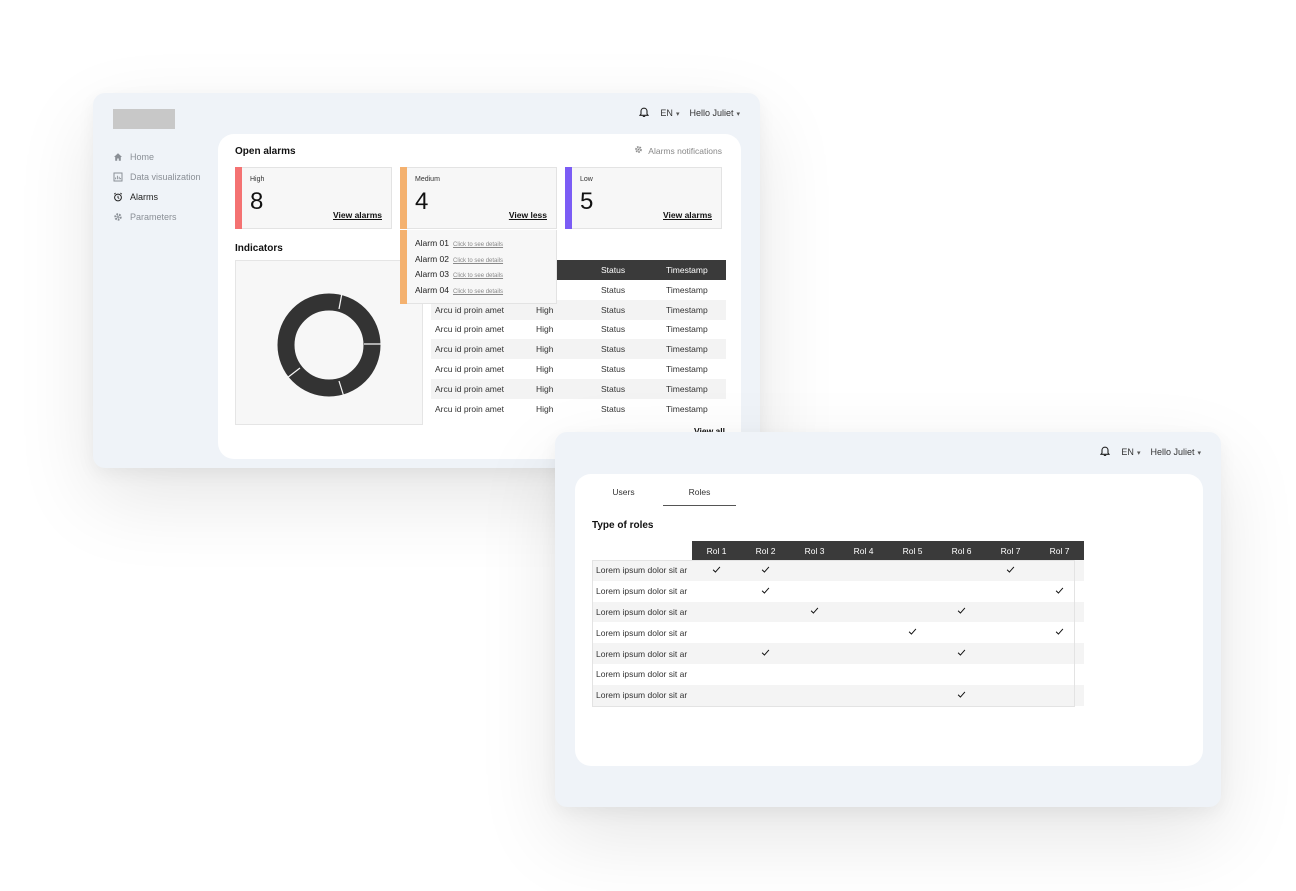 The width and height of the screenshot is (1296, 891). What do you see at coordinates (422, 201) in the screenshot?
I see `alarm-count-medium: 4` at bounding box center [422, 201].